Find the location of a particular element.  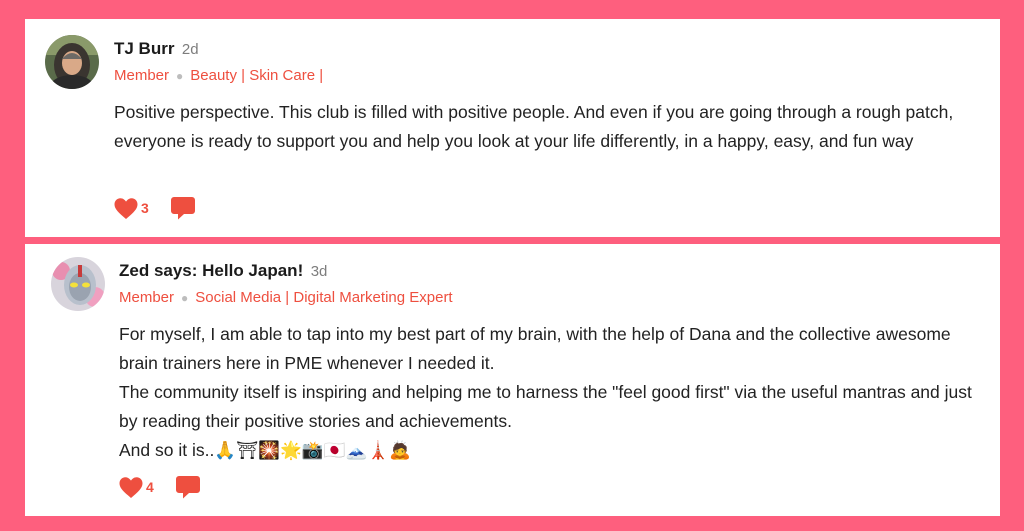

author-name: TJ Burr is located at coordinates (144, 48).